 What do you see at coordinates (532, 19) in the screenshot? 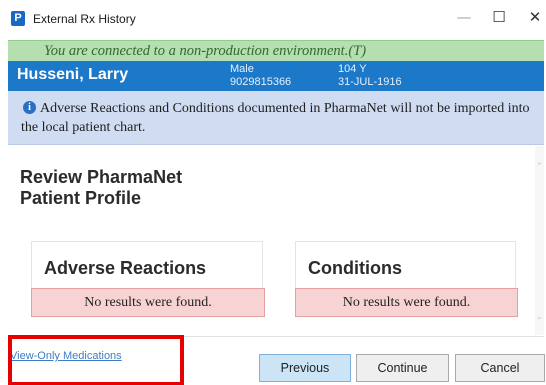
I see `close-button: ✕` at bounding box center [532, 19].